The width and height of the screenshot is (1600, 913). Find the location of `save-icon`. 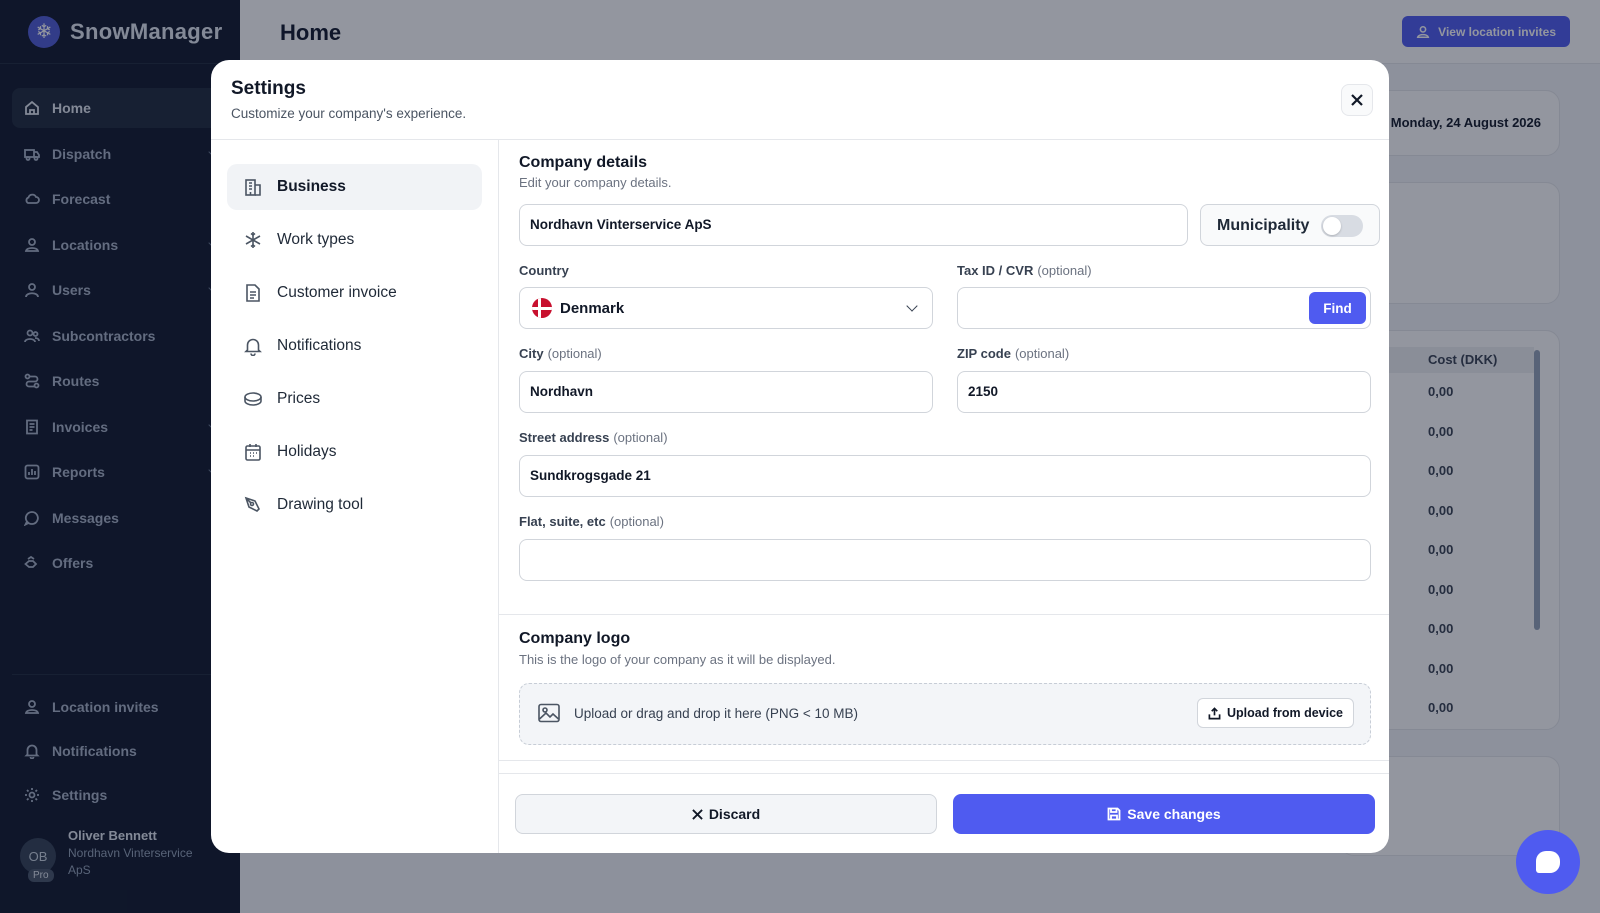

save-icon is located at coordinates (1114, 814).